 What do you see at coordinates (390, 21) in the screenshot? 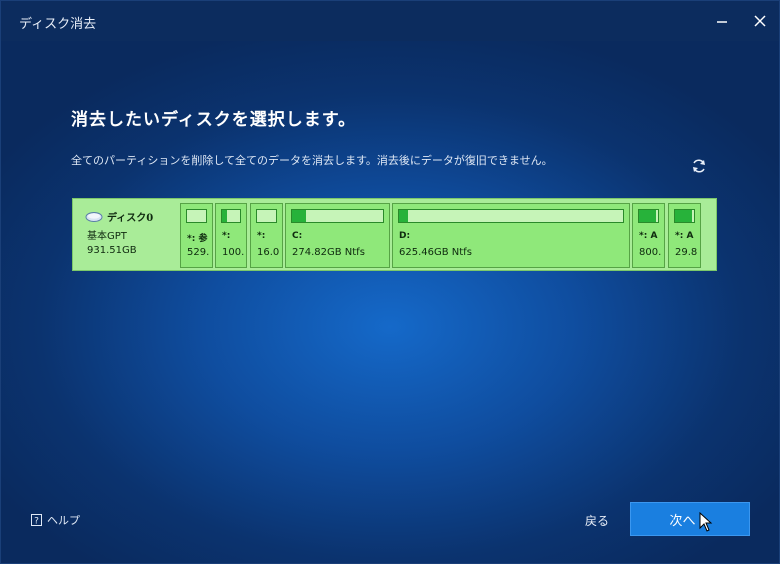
I see `title-bar: ディスク消去` at bounding box center [390, 21].